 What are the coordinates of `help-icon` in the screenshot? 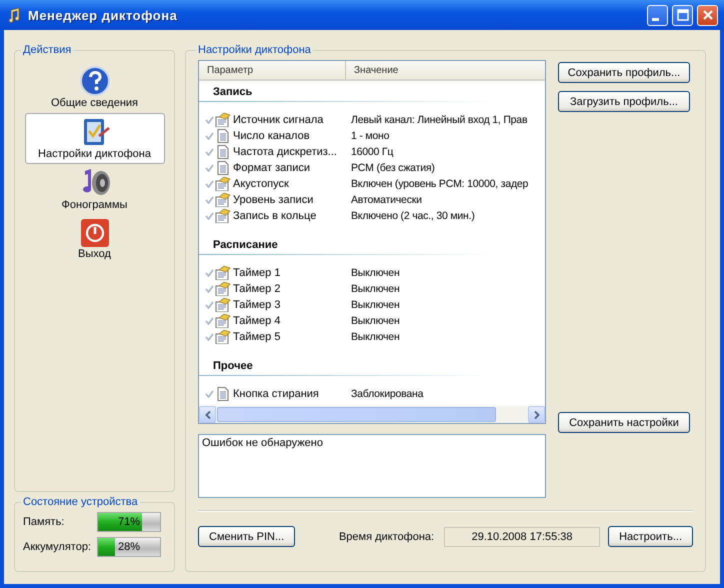 It's located at (94, 81).